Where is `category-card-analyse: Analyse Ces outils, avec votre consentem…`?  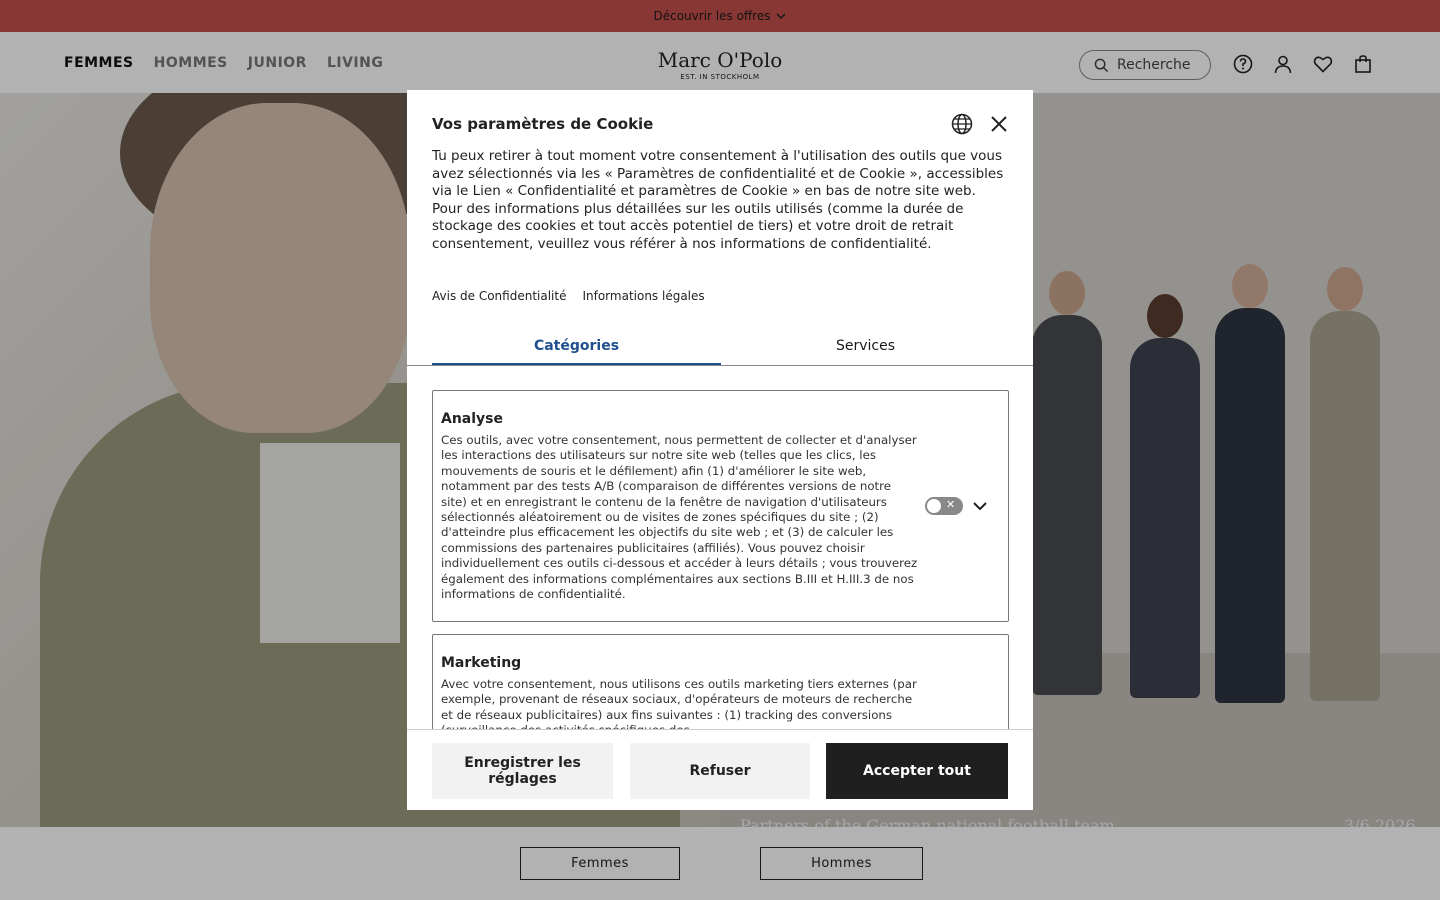
category-card-analyse: Analyse Ces outils, avec votre consentem… is located at coordinates (720, 506).